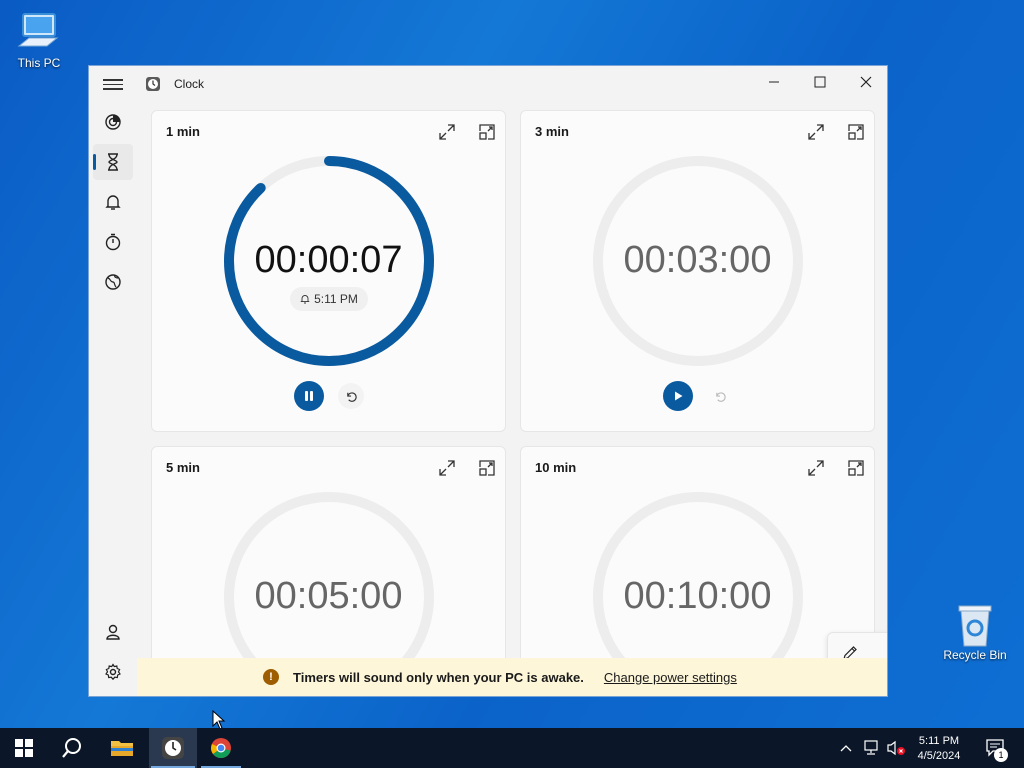  I want to click on play-button, so click(678, 396).